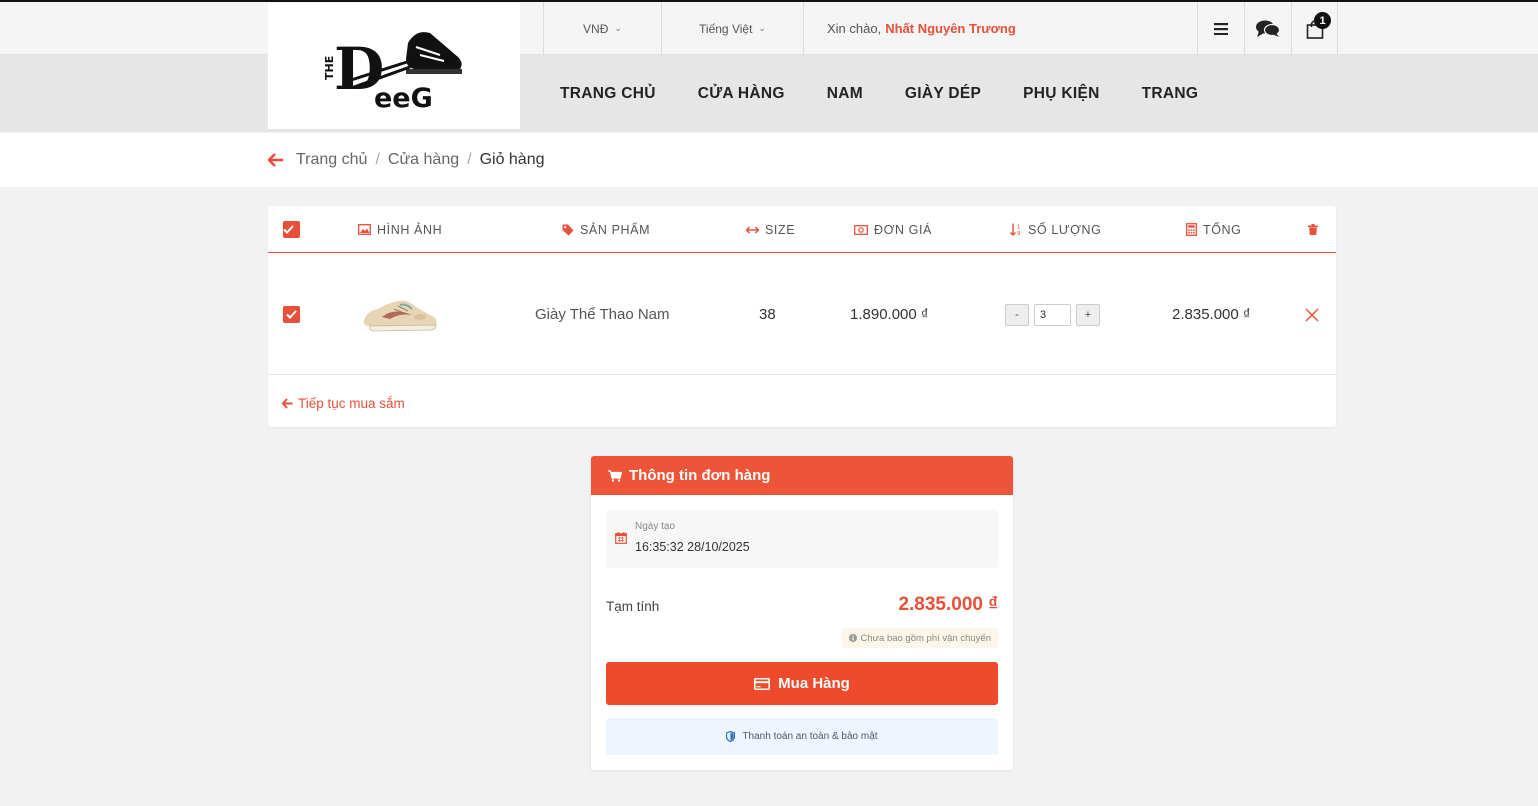 Image resolution: width=1538 pixels, height=806 pixels. I want to click on trash-icon, so click(1313, 229).